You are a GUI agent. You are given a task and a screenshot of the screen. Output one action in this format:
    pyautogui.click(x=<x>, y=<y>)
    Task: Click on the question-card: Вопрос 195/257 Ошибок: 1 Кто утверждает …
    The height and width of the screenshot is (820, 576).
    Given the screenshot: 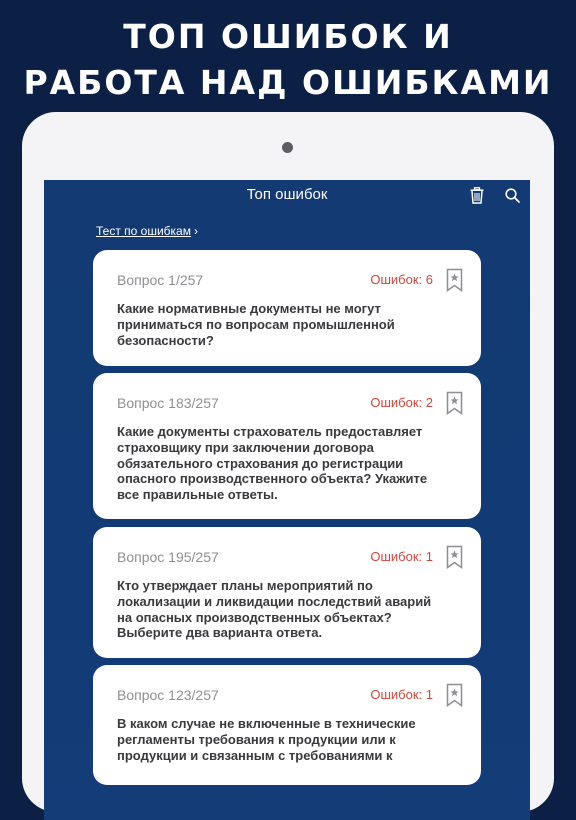 What is the action you would take?
    pyautogui.click(x=287, y=592)
    